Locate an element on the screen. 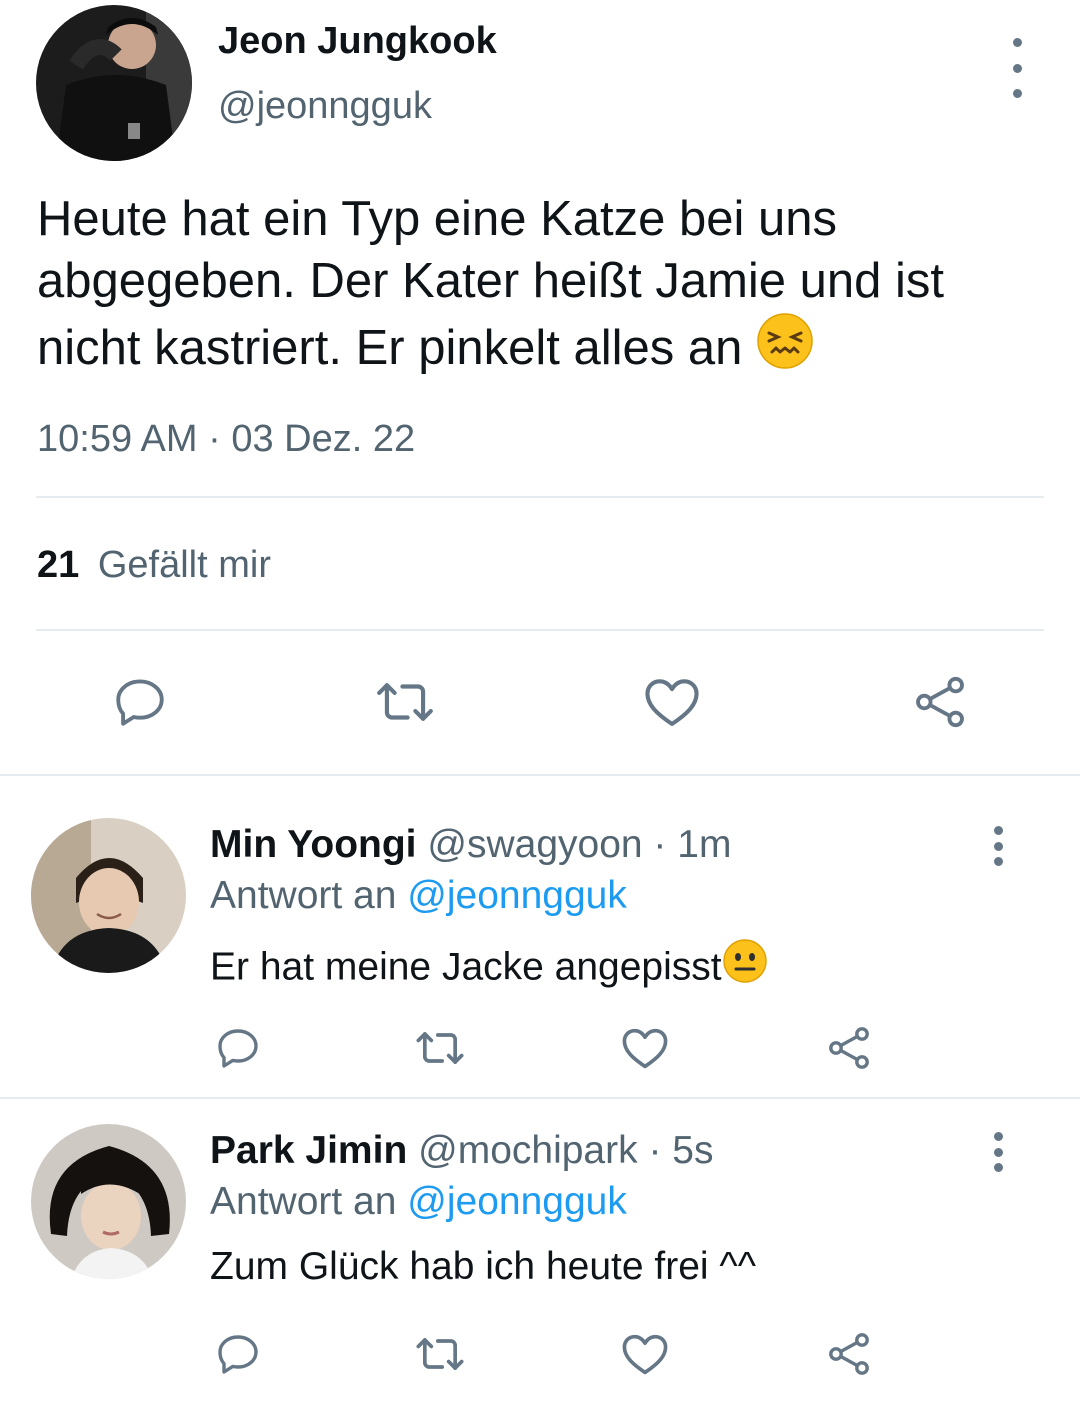 This screenshot has height=1401, width=1080. reply-time: · 5s is located at coordinates (675, 1150).